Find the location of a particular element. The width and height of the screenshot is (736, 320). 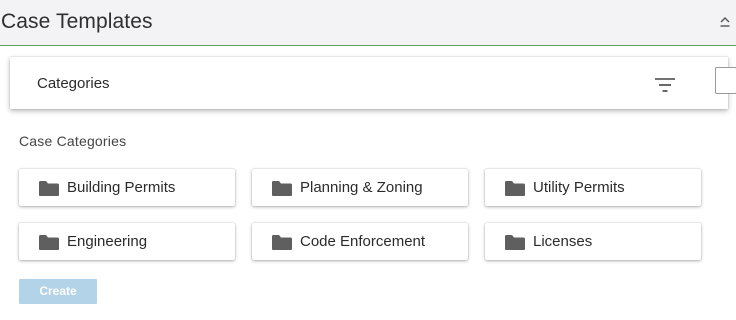

collapse-button is located at coordinates (725, 23).